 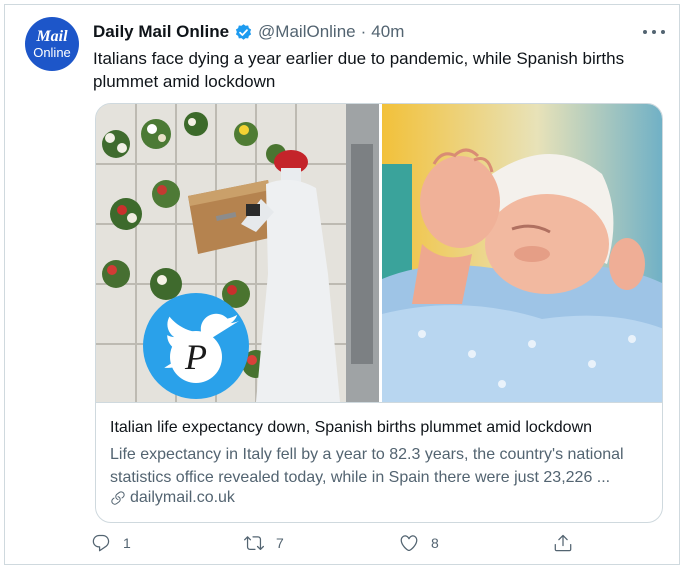 What do you see at coordinates (307, 32) in the screenshot?
I see `author-handle: @MailOnline` at bounding box center [307, 32].